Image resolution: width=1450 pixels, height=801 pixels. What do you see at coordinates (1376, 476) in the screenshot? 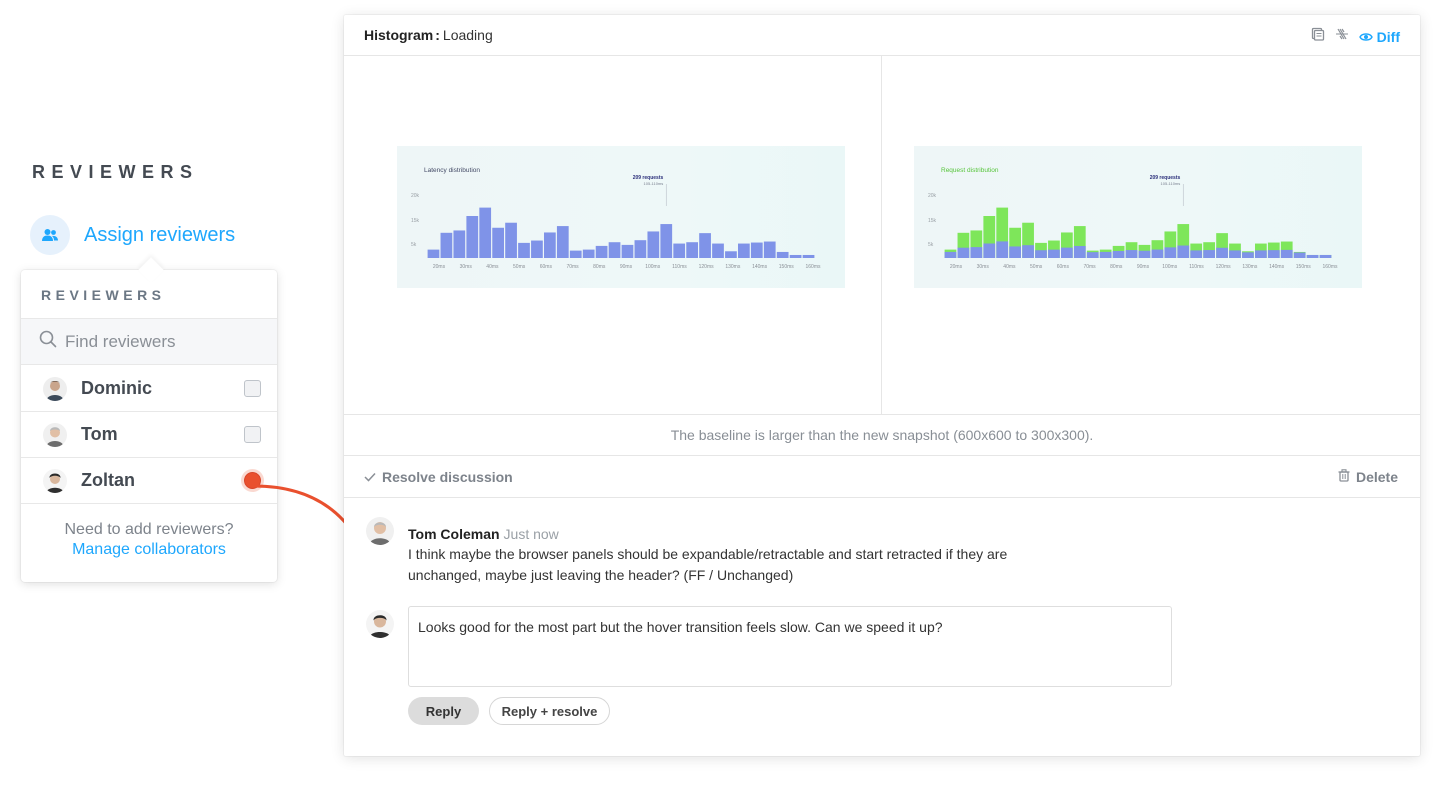
I see `delete-label: Delete` at bounding box center [1376, 476].